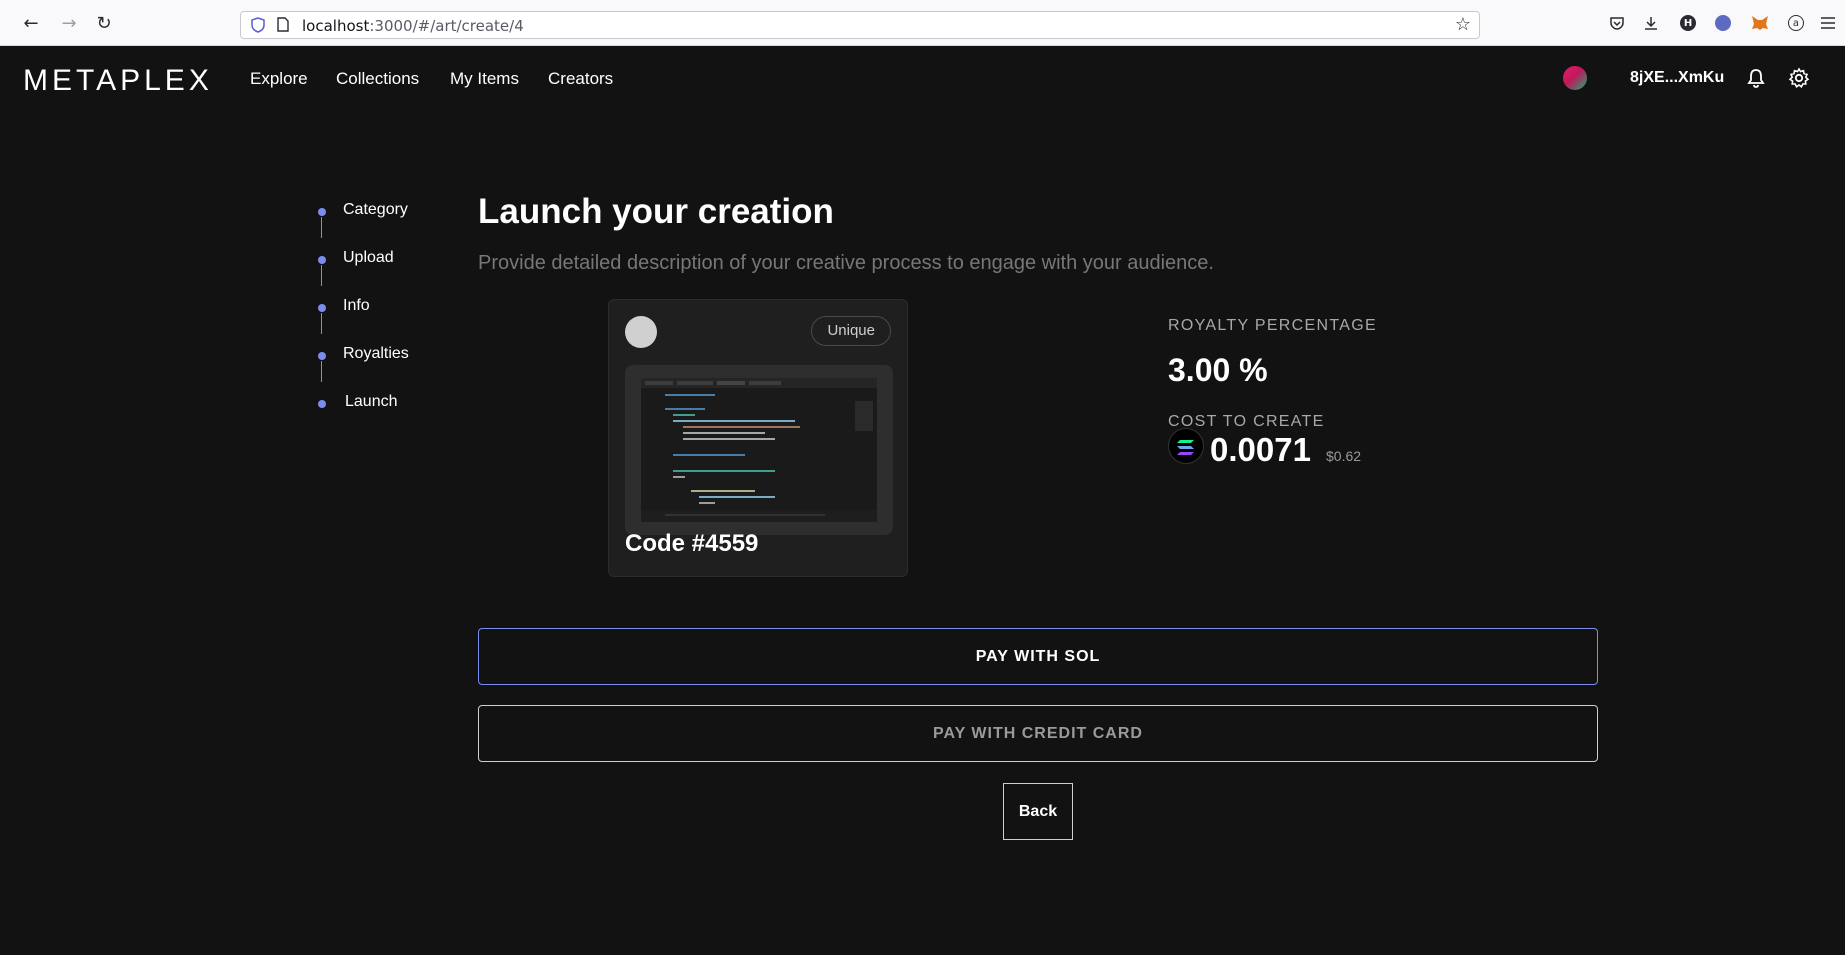 This screenshot has height=955, width=1845. Describe the element at coordinates (283, 24) in the screenshot. I see `page-icon` at that location.